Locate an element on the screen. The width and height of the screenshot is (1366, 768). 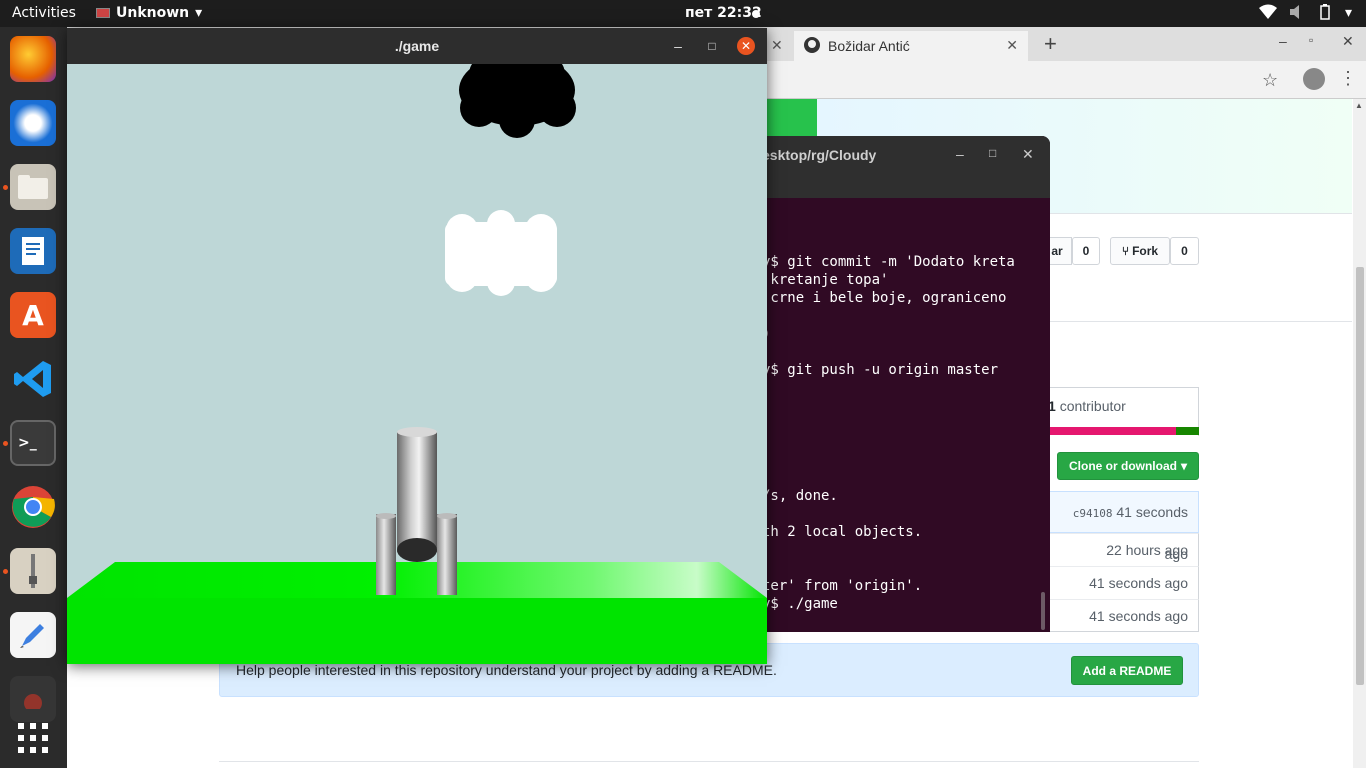
show-applications-icon is located at coordinates (33, 738).